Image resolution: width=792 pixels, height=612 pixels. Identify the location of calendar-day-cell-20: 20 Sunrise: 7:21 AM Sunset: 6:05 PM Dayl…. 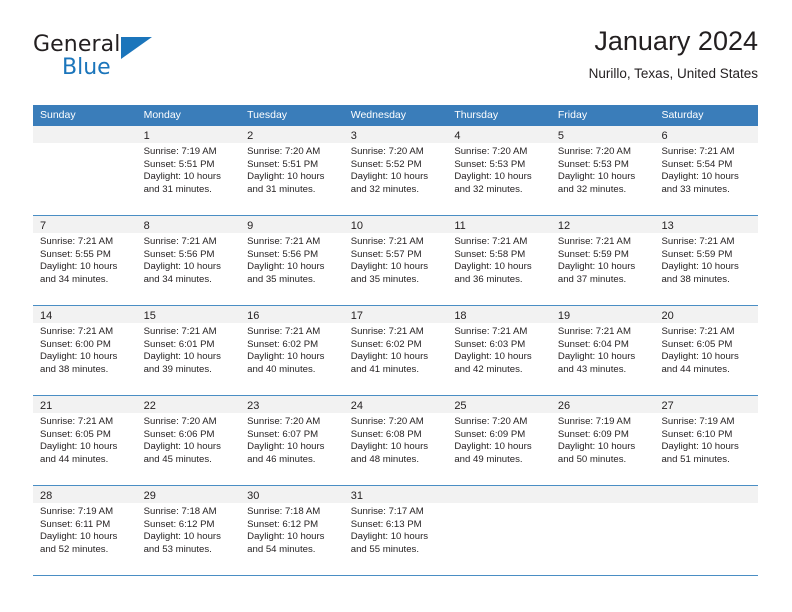
(706, 350).